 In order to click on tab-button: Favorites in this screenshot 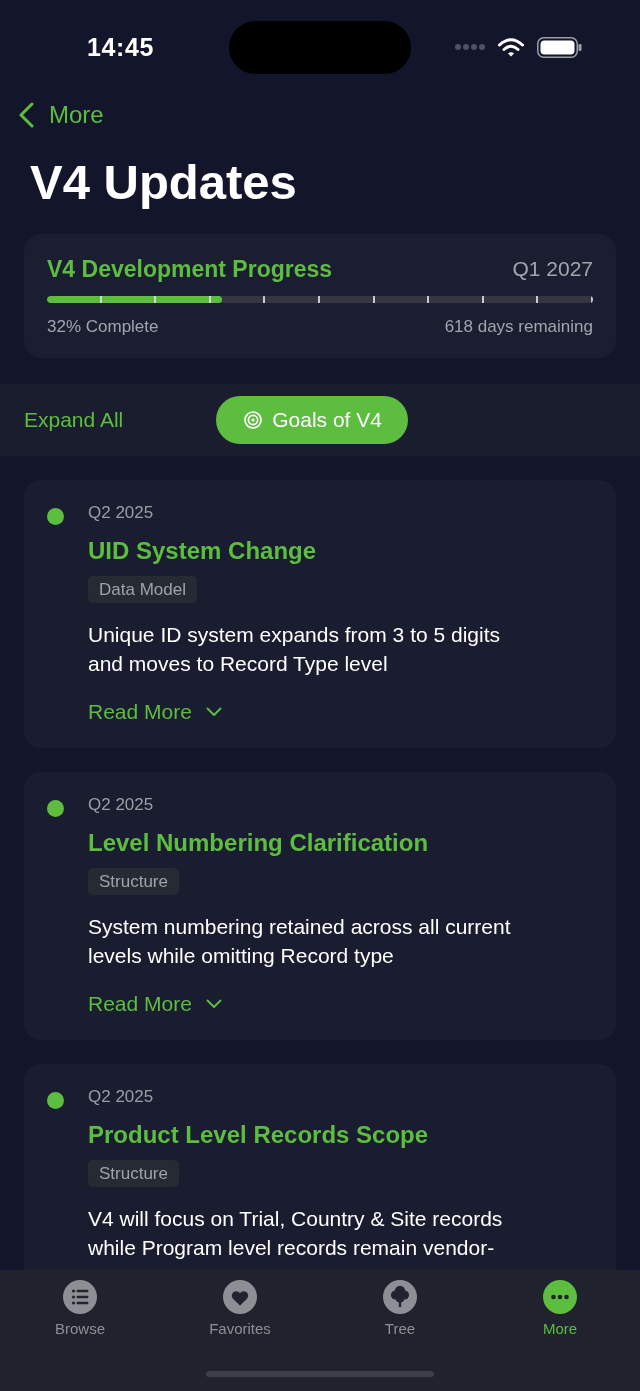, I will do `click(240, 1304)`.